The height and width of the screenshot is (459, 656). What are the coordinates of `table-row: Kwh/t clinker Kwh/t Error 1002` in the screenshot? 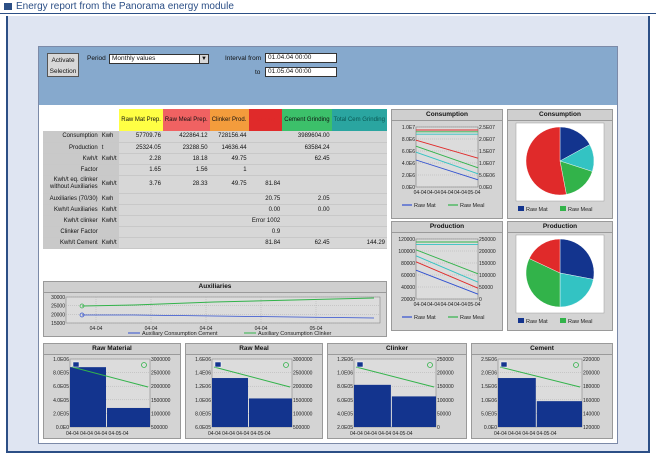 It's located at (215, 221).